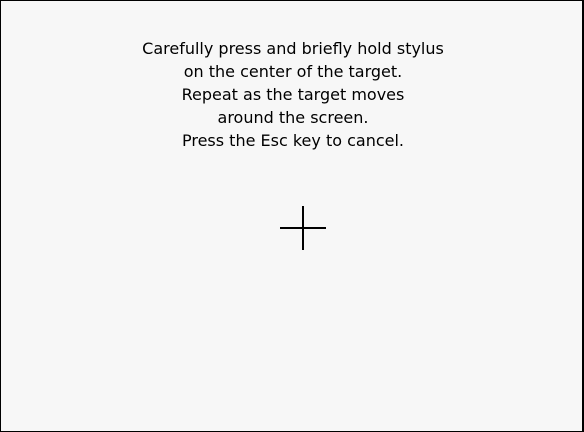 The image size is (584, 432). Describe the element at coordinates (293, 117) in the screenshot. I see `instruction-line-4: around the screen.` at that location.